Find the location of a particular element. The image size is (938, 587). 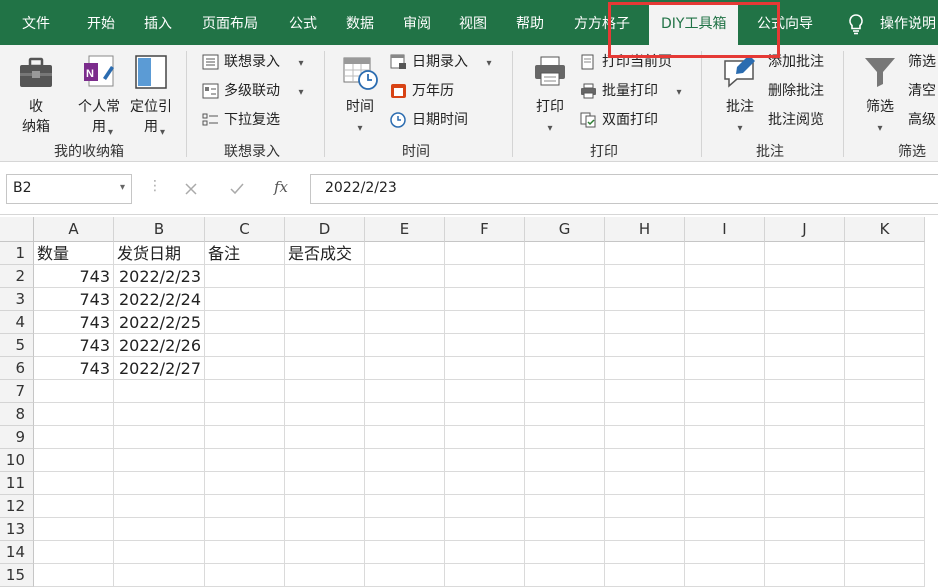

cancel-icon is located at coordinates (191, 189).